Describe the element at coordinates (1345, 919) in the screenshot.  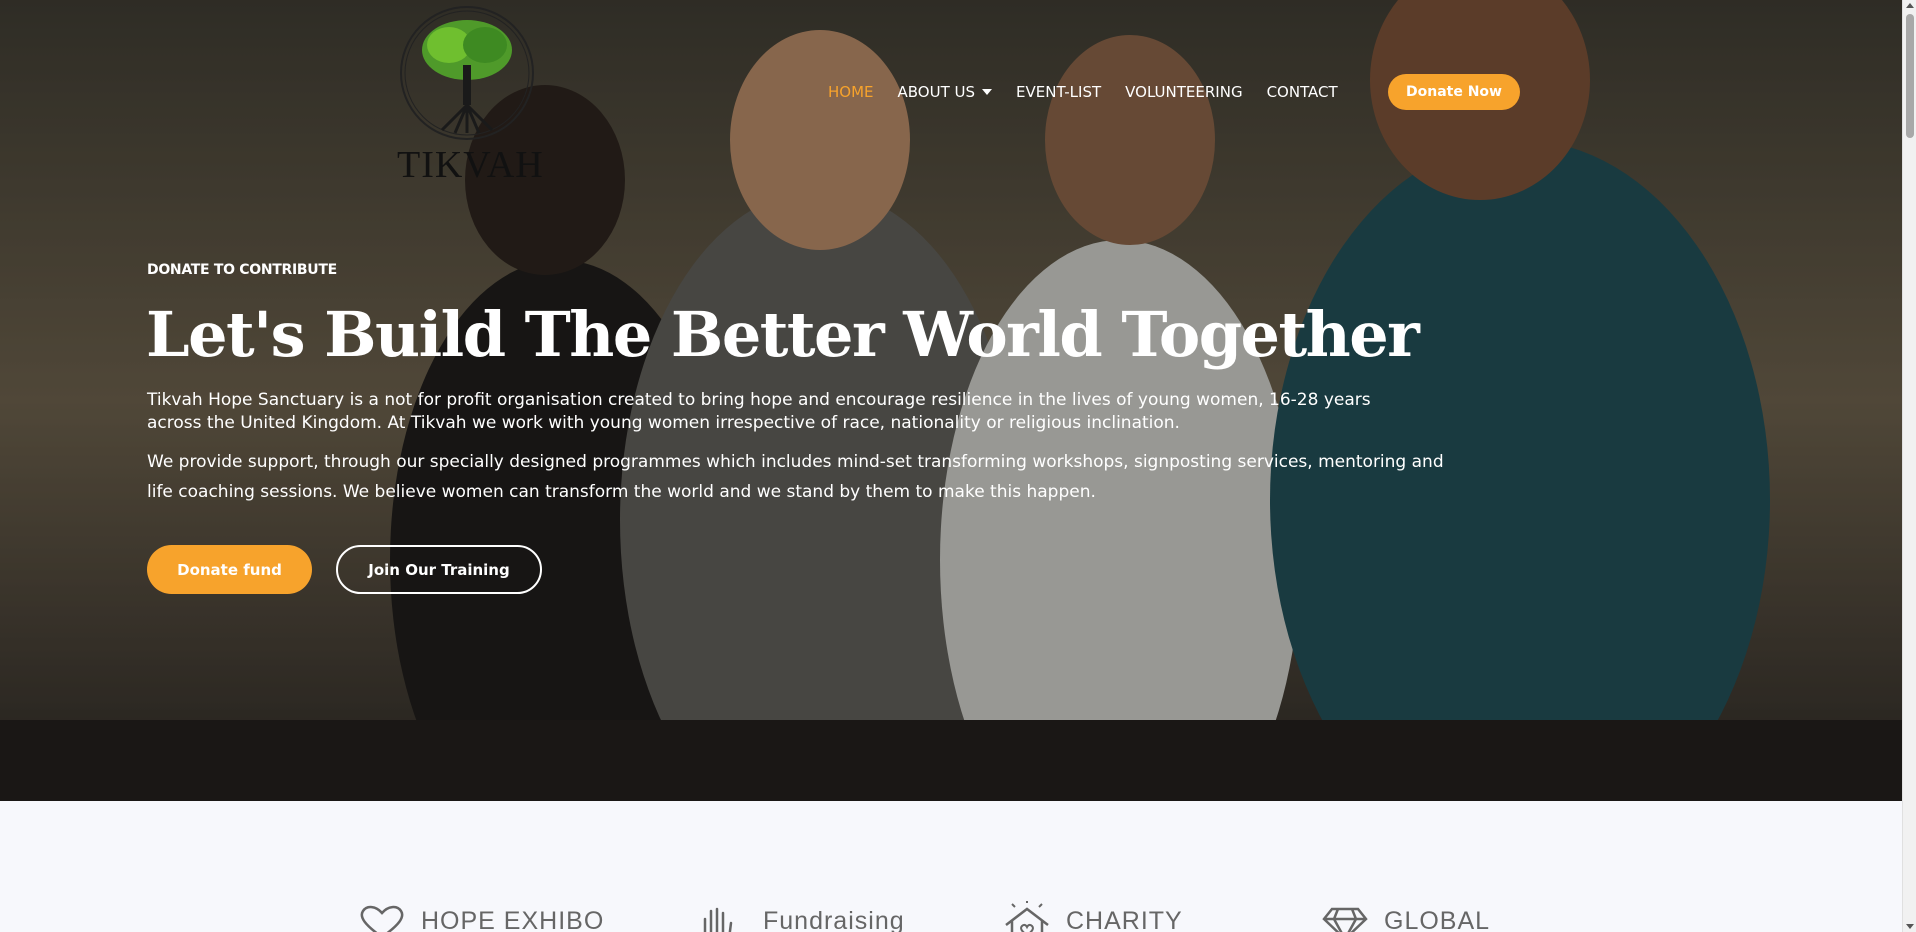
I see `diamond-icon` at that location.